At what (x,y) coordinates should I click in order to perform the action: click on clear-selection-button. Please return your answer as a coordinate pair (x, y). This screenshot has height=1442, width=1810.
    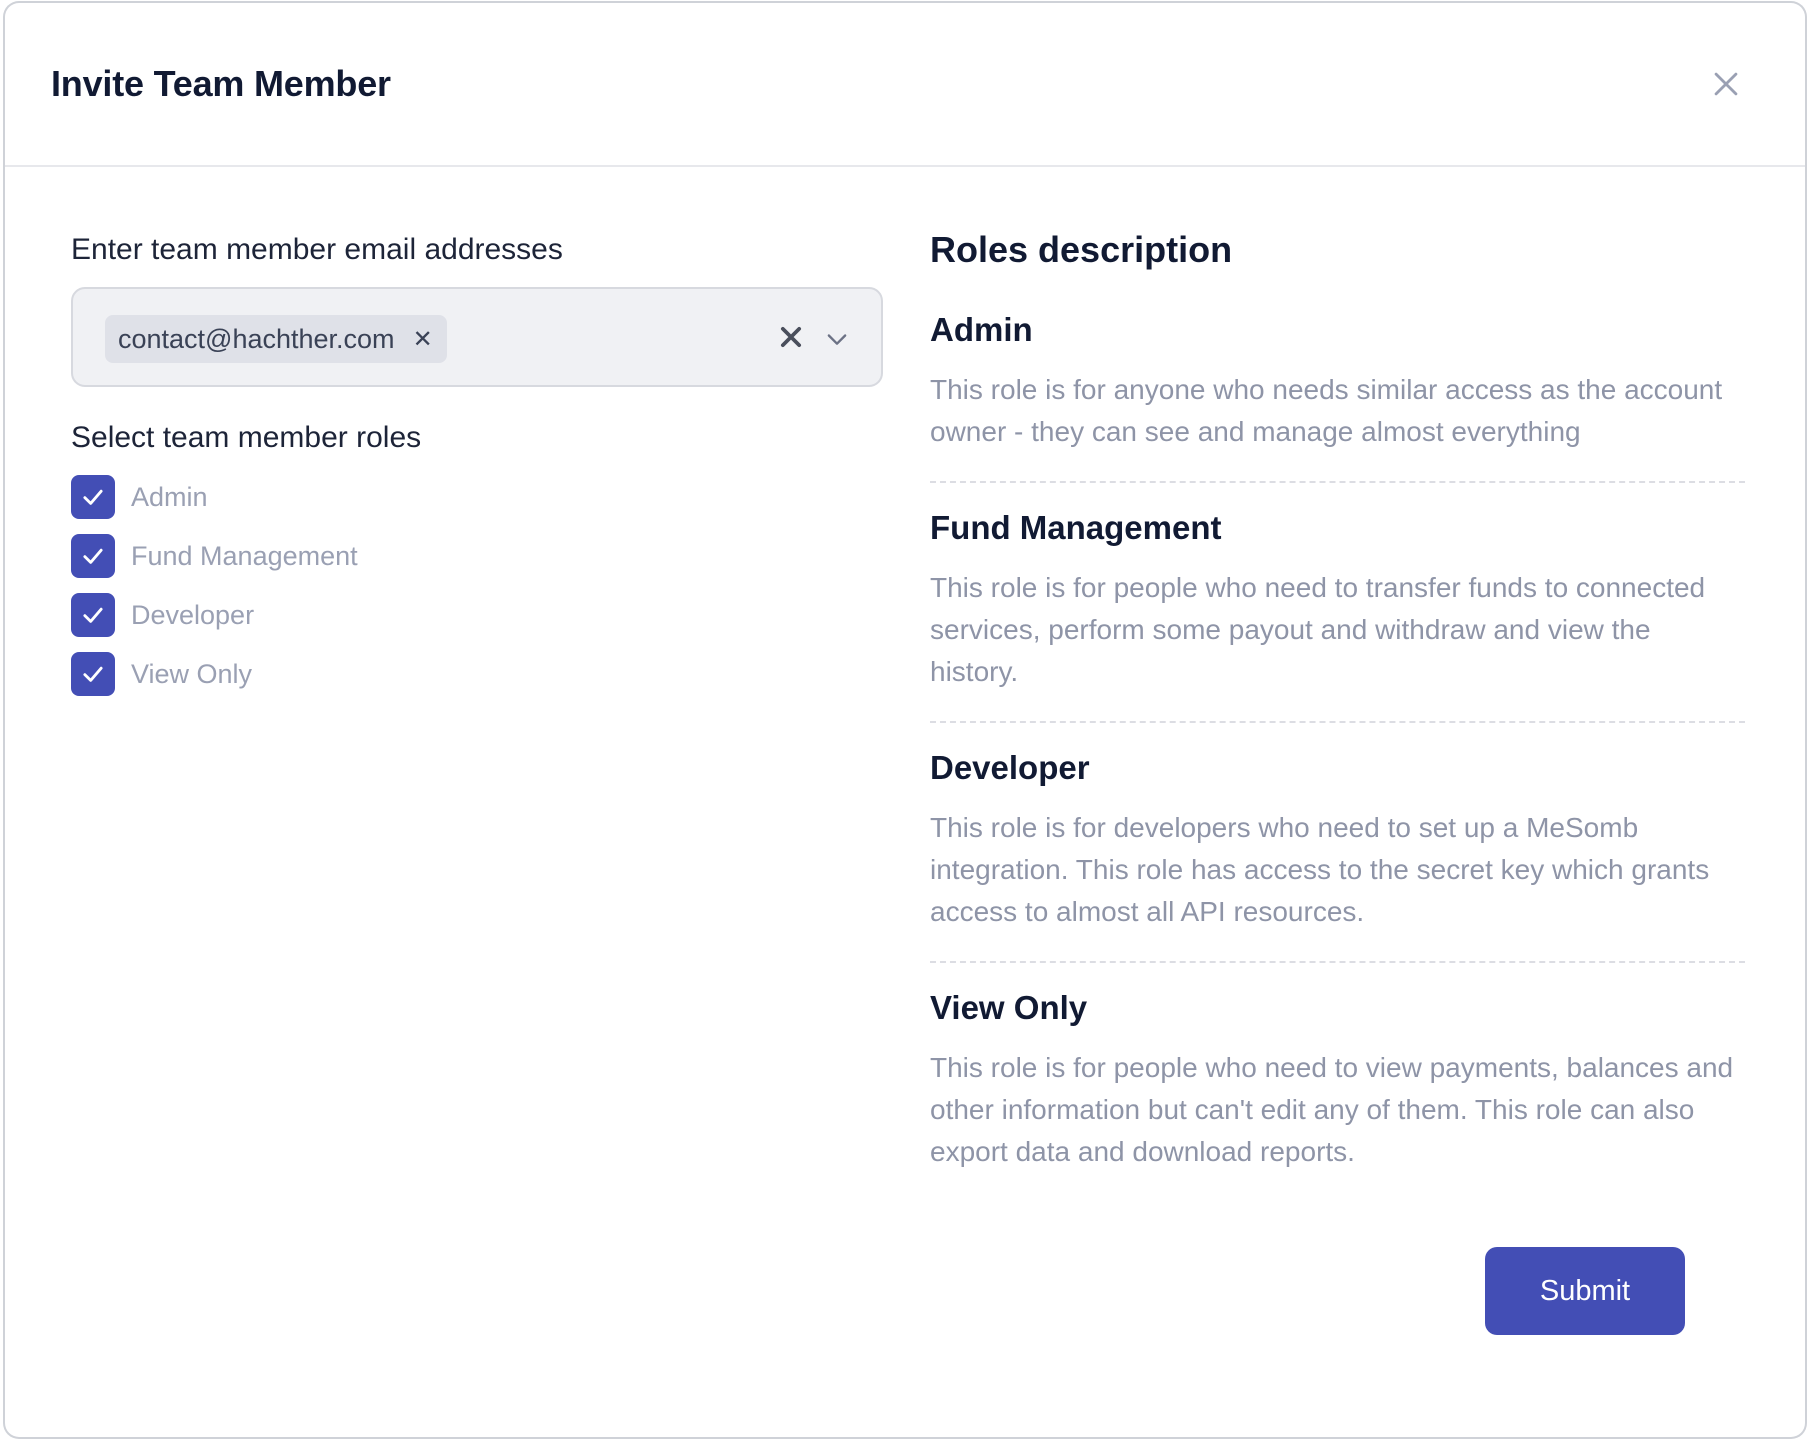
    Looking at the image, I should click on (791, 337).